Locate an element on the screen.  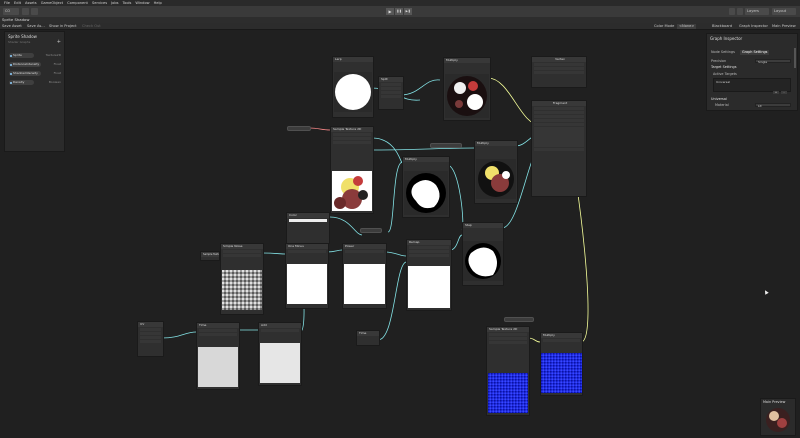
menu-jobs: Jobs is located at coordinates (114, 3).